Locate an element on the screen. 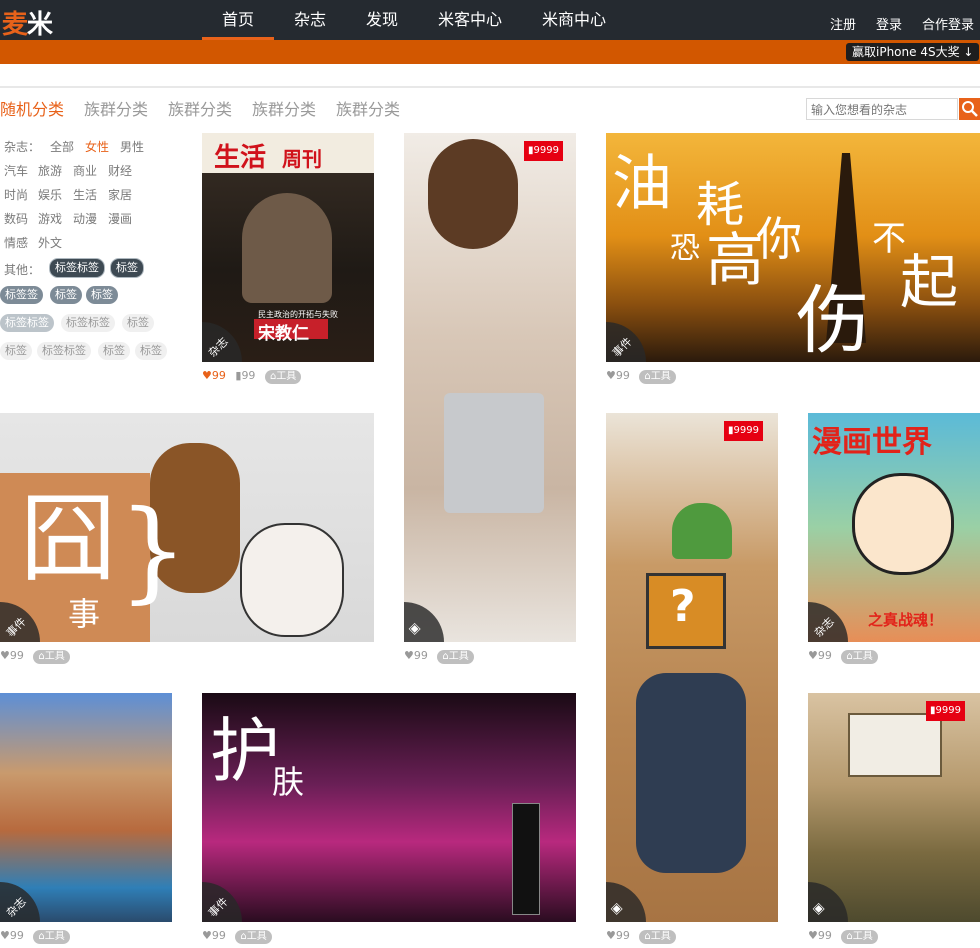 The image size is (980, 948). headline-char: 肤 is located at coordinates (288, 782).